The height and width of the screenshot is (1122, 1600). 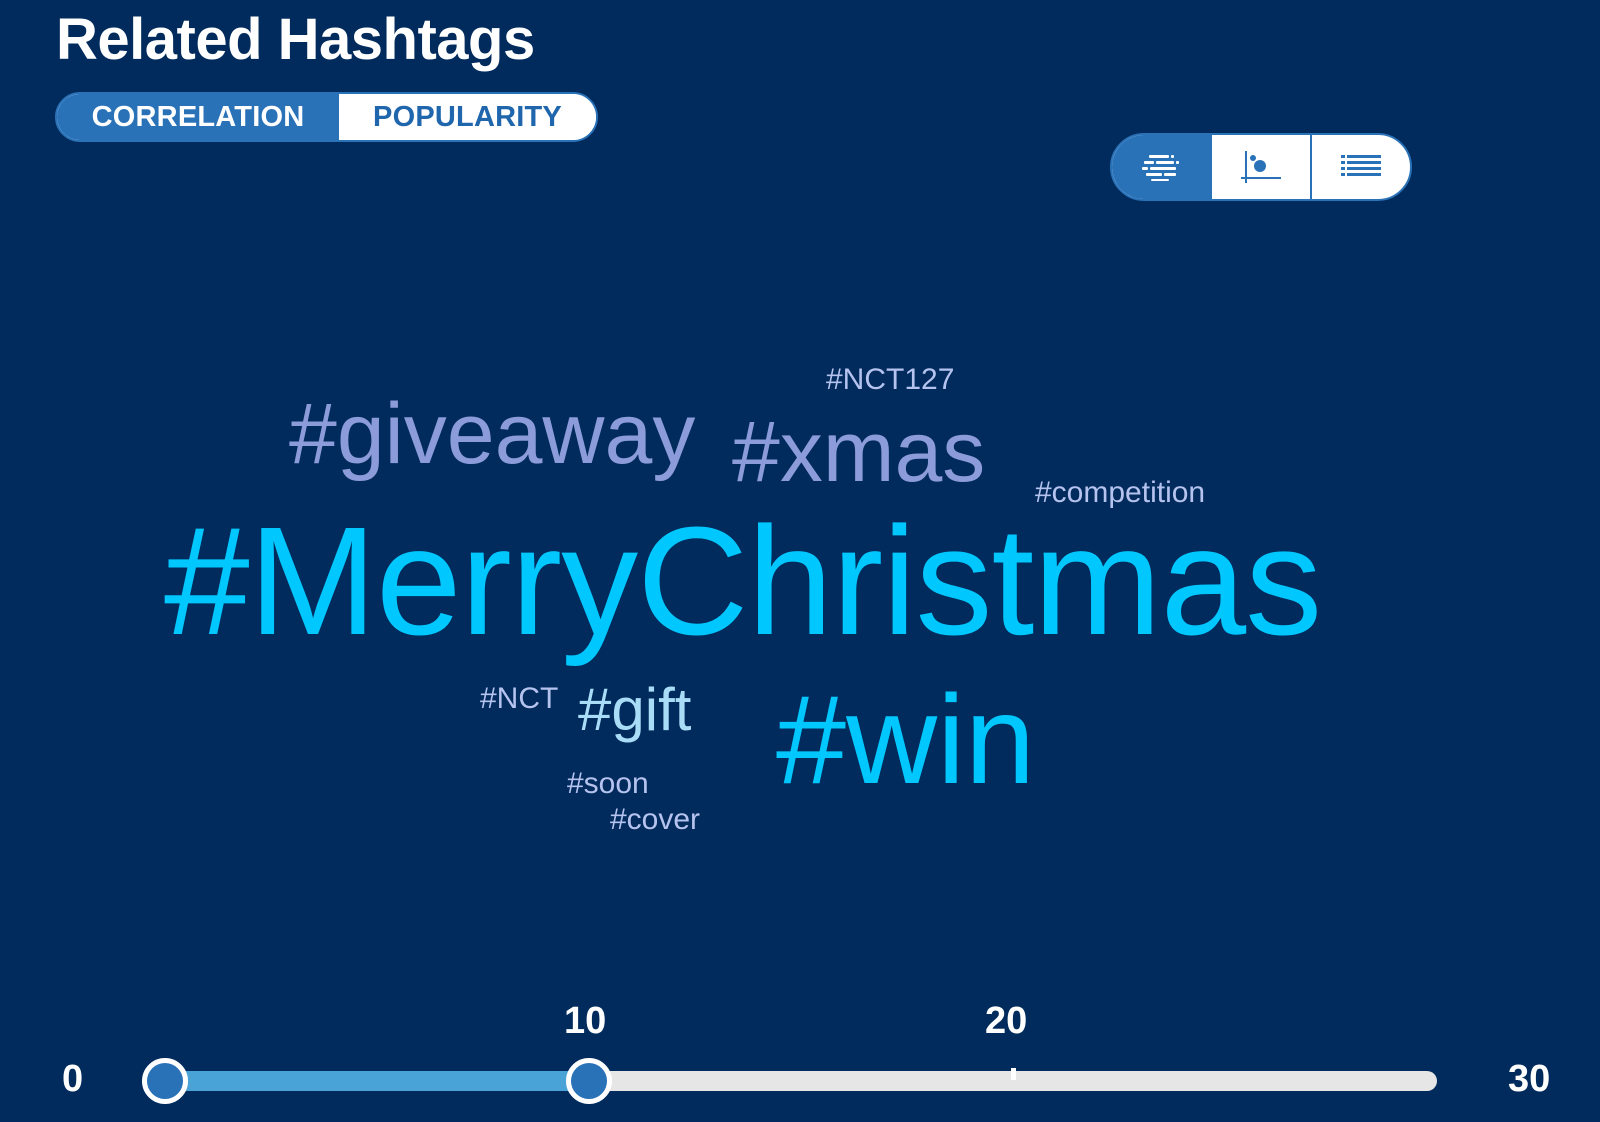 What do you see at coordinates (377, 1081) in the screenshot?
I see `slider-selected-range` at bounding box center [377, 1081].